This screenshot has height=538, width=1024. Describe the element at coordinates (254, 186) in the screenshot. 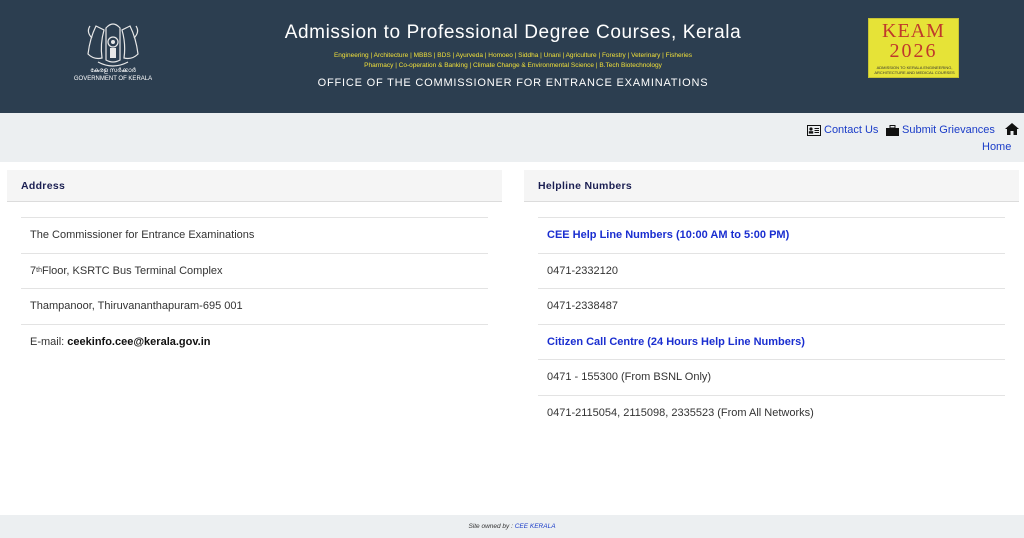

I see `address-heading: Address` at that location.